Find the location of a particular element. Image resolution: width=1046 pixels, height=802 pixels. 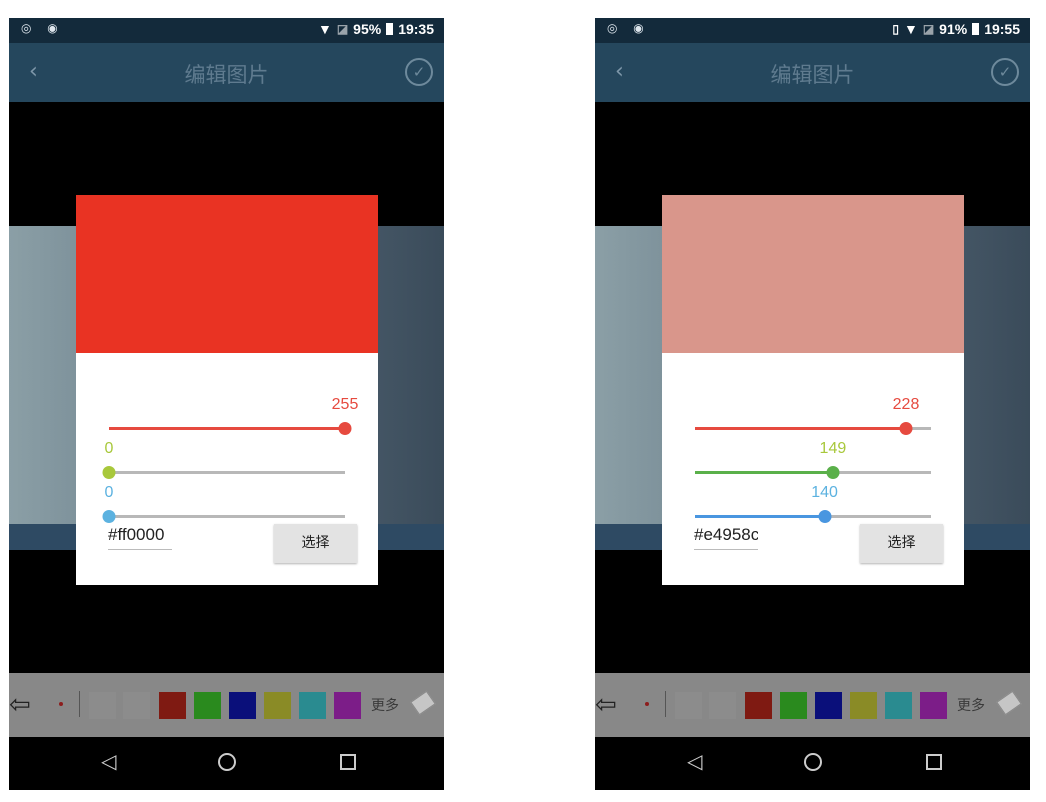

status-bar: ◎ ◉ ▯ ▼ ◪ 91% 19:55 is located at coordinates (812, 30).